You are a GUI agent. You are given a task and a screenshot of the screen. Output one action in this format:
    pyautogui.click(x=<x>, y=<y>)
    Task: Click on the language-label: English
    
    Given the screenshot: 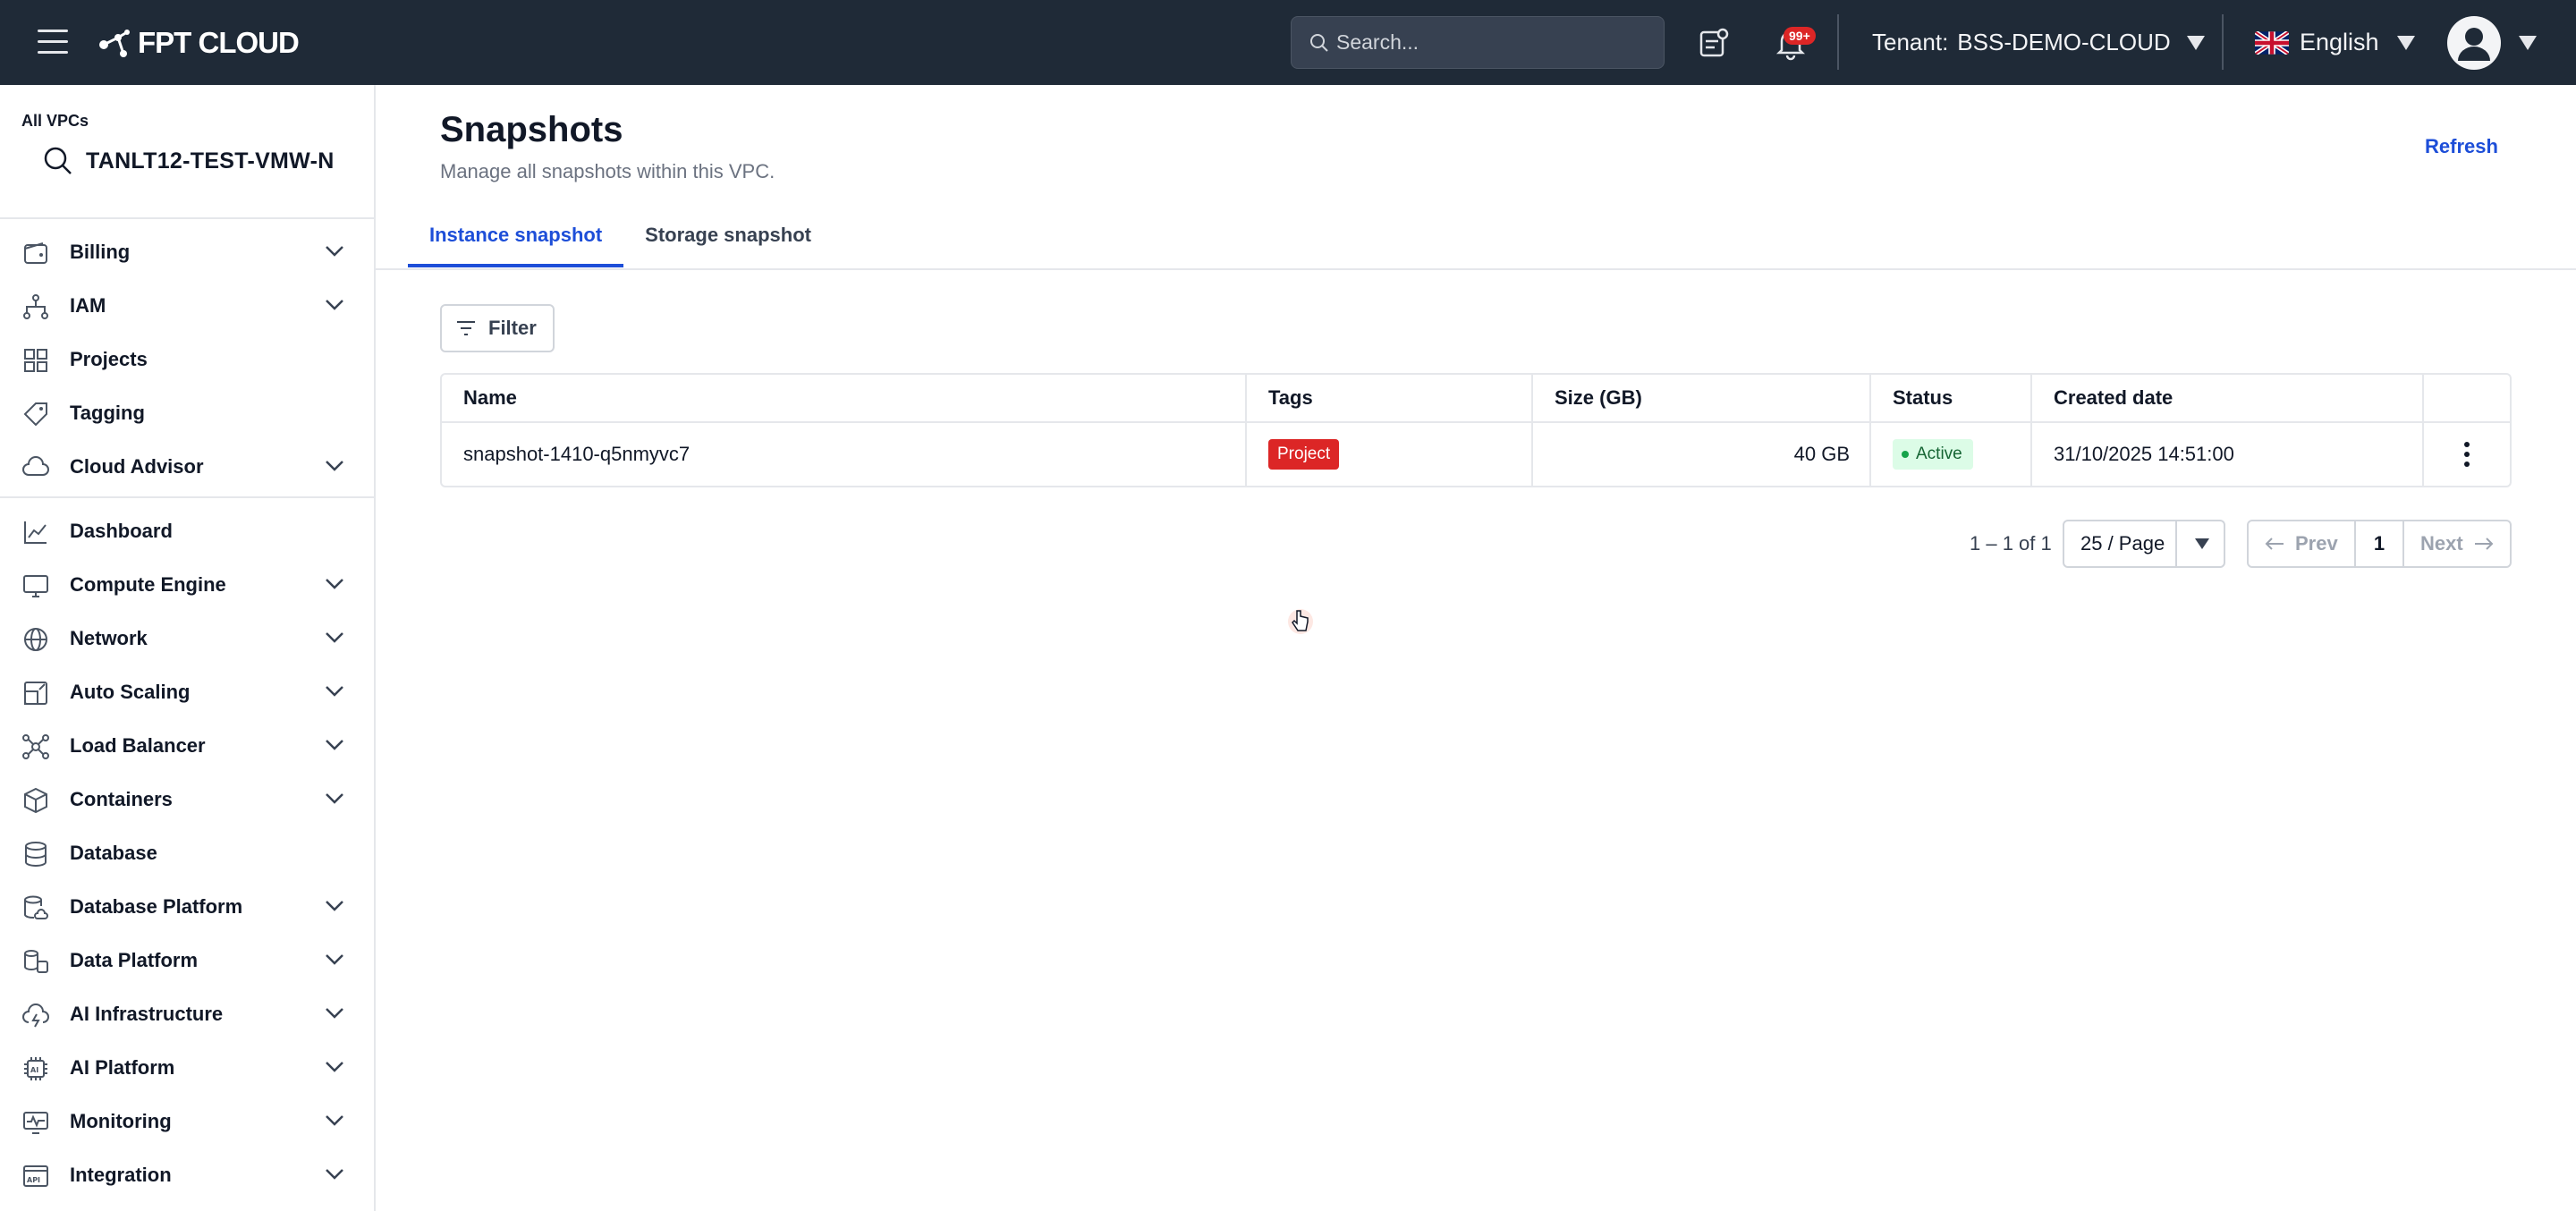 What is the action you would take?
    pyautogui.click(x=2339, y=42)
    